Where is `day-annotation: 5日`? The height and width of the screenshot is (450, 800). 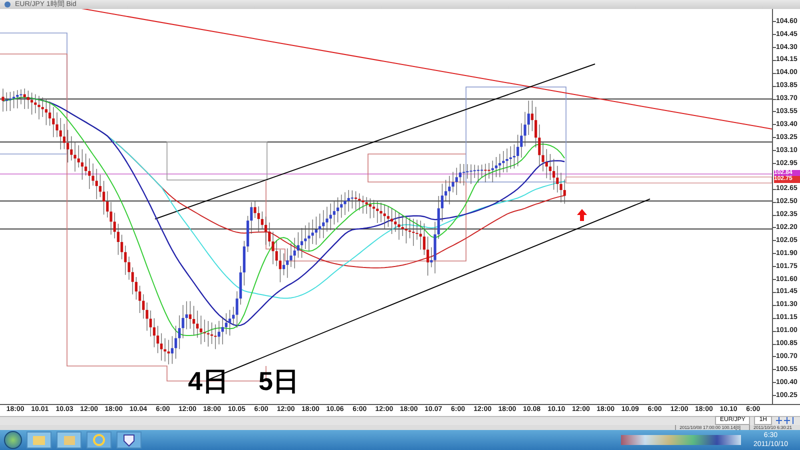
day-annotation: 5日 is located at coordinates (278, 381).